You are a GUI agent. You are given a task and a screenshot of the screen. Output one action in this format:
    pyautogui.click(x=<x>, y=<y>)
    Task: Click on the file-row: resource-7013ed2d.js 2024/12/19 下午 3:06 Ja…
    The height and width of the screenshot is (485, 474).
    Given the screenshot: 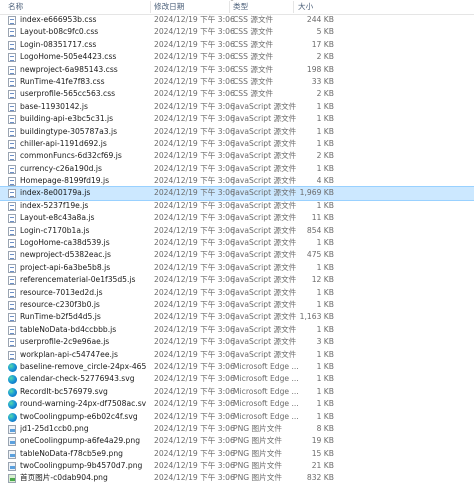 What is the action you would take?
    pyautogui.click(x=237, y=293)
    